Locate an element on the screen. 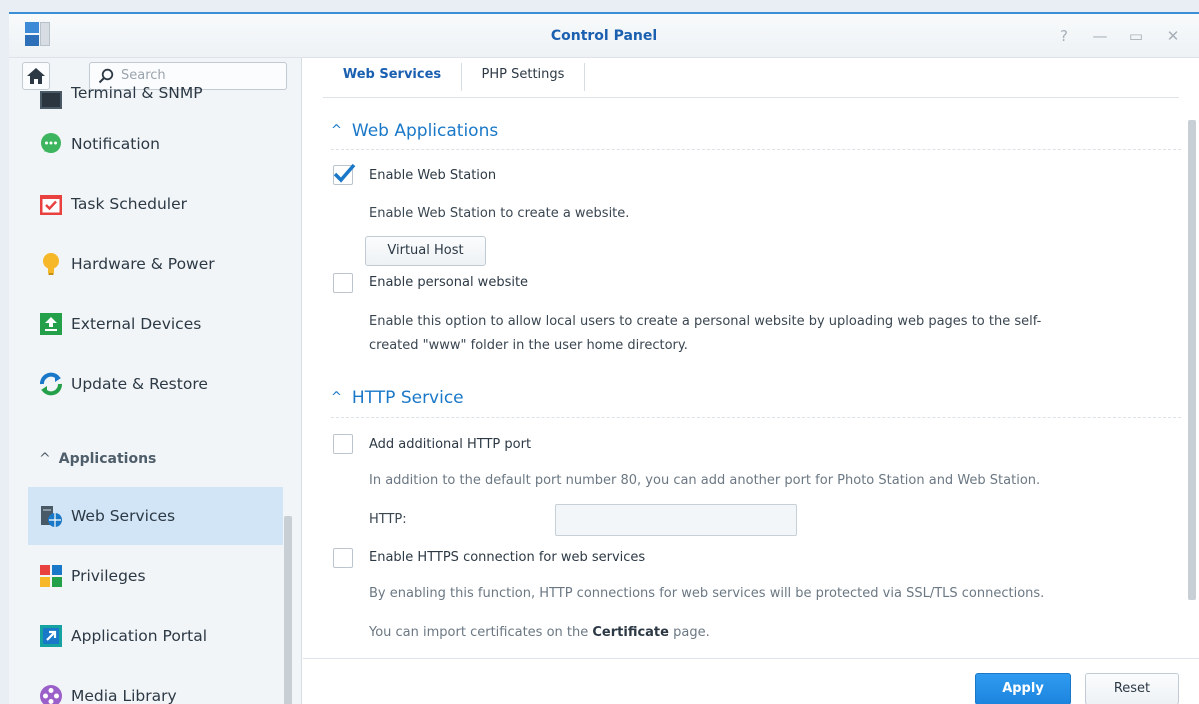 Image resolution: width=1199 pixels, height=704 pixels. enable-web-station-label: Enable Web Station is located at coordinates (433, 175).